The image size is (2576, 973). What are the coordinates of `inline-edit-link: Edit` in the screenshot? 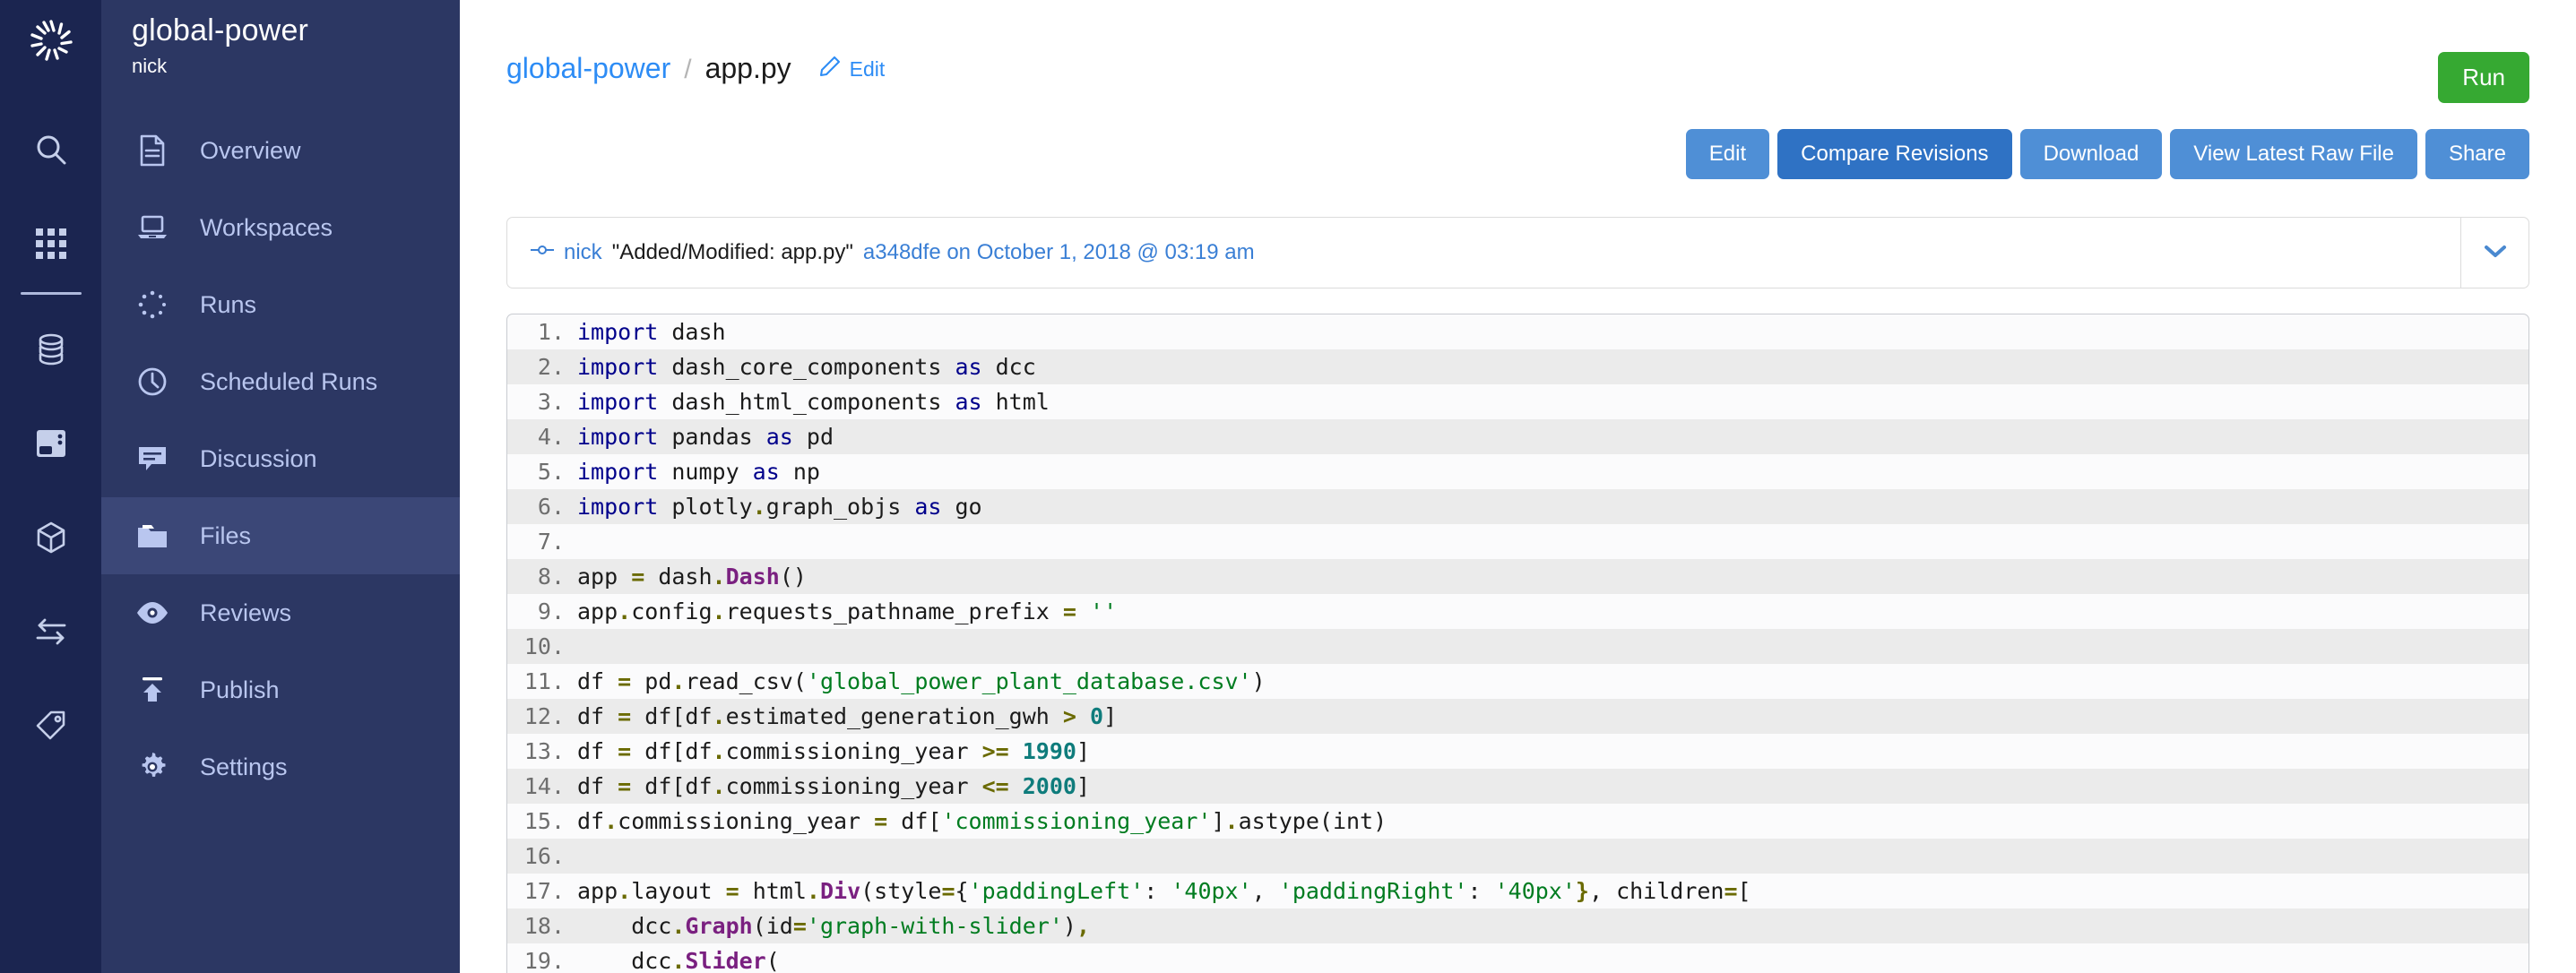 It's located at (852, 69).